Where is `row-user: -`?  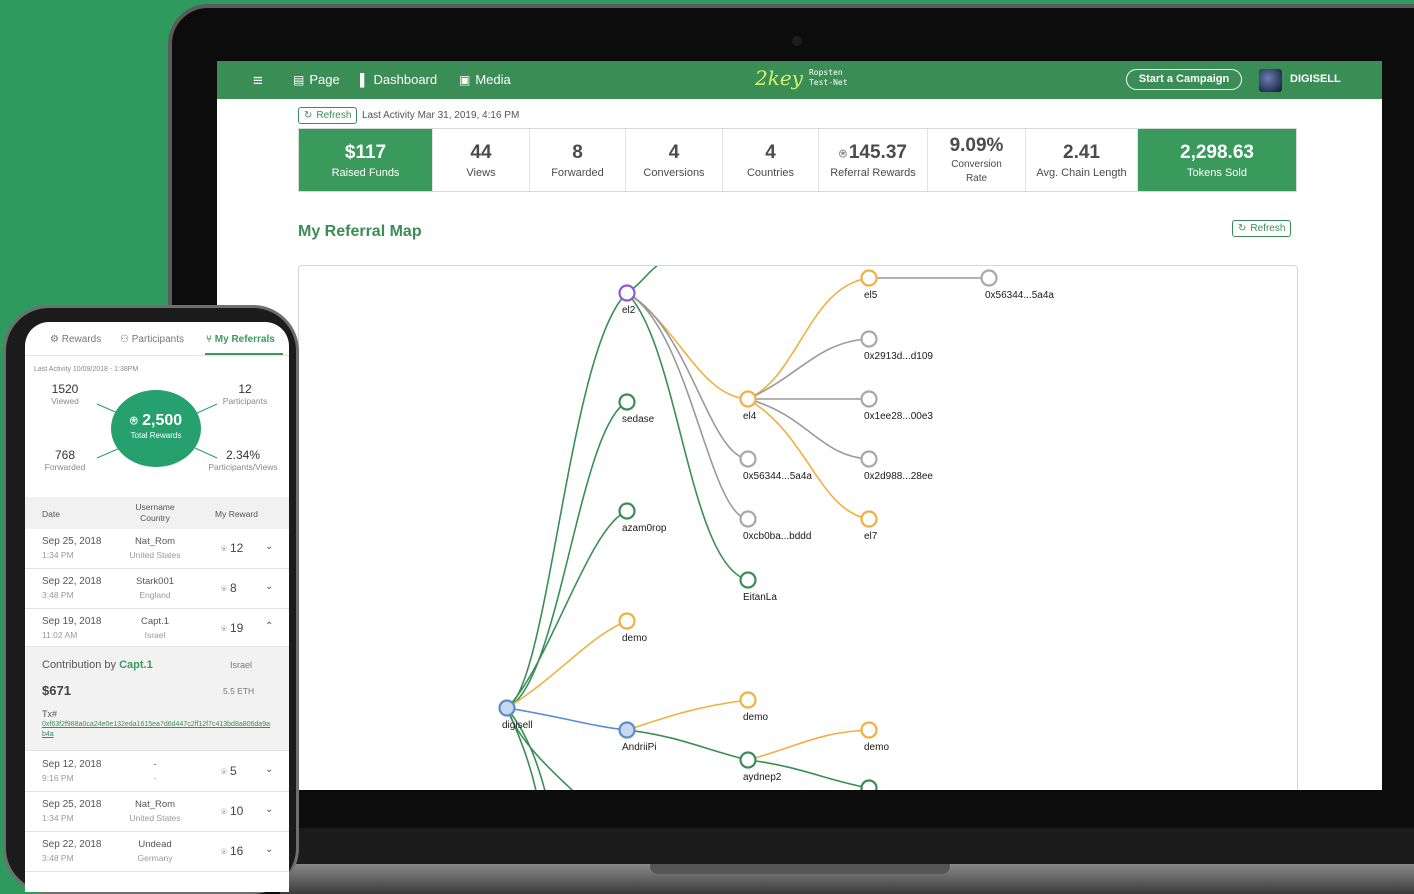
row-user: - is located at coordinates (155, 764).